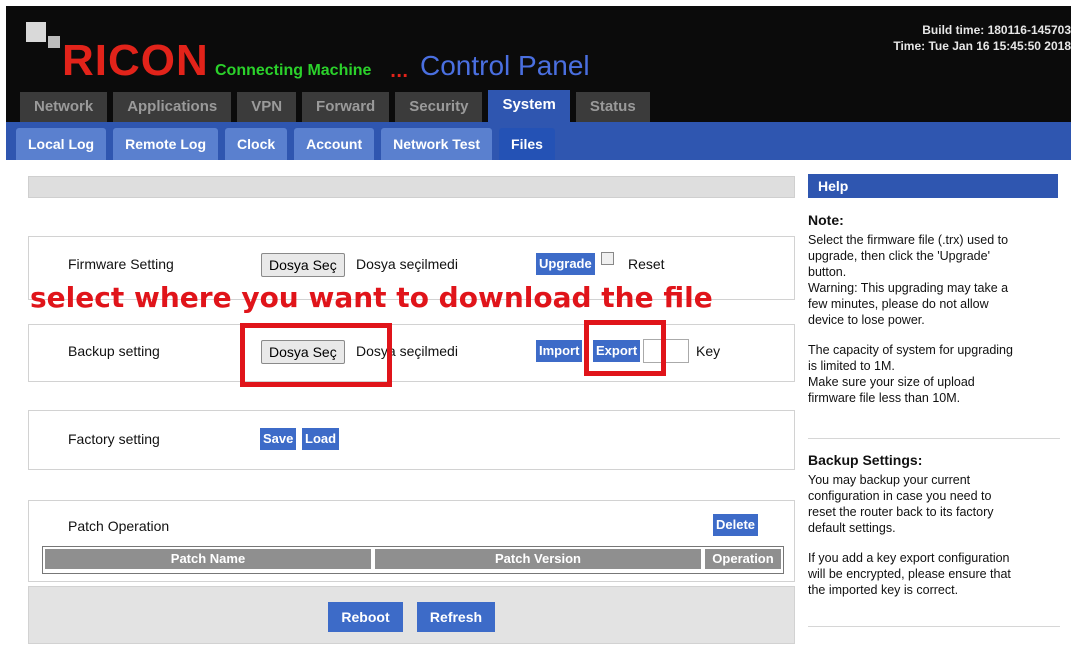 The height and width of the screenshot is (658, 1071). Describe the element at coordinates (565, 264) in the screenshot. I see `upgrade-button: Upgrade` at that location.